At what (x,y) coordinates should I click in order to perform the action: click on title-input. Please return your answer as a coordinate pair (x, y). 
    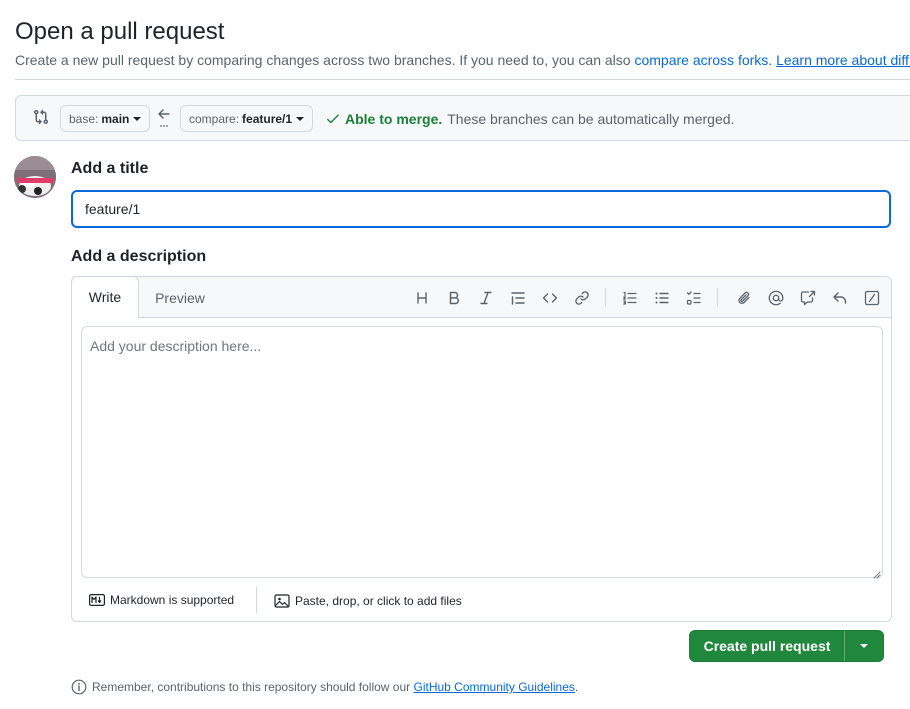
    Looking at the image, I should click on (481, 209).